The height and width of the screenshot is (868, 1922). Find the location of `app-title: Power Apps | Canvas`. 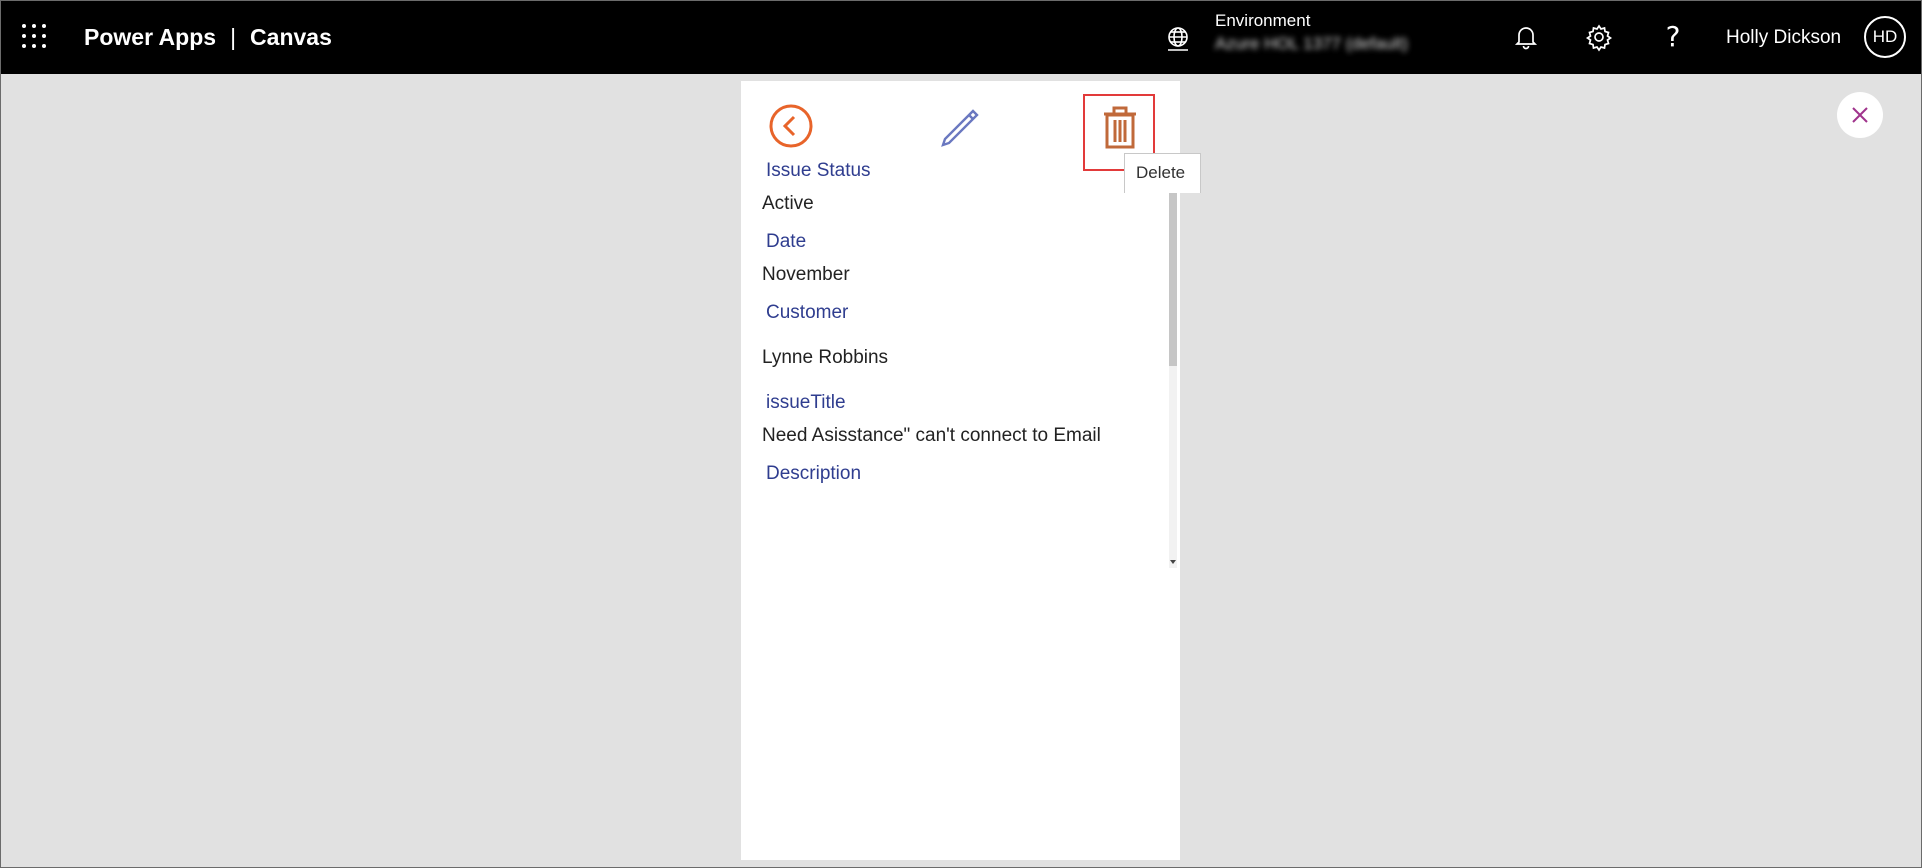

app-title: Power Apps | Canvas is located at coordinates (208, 37).